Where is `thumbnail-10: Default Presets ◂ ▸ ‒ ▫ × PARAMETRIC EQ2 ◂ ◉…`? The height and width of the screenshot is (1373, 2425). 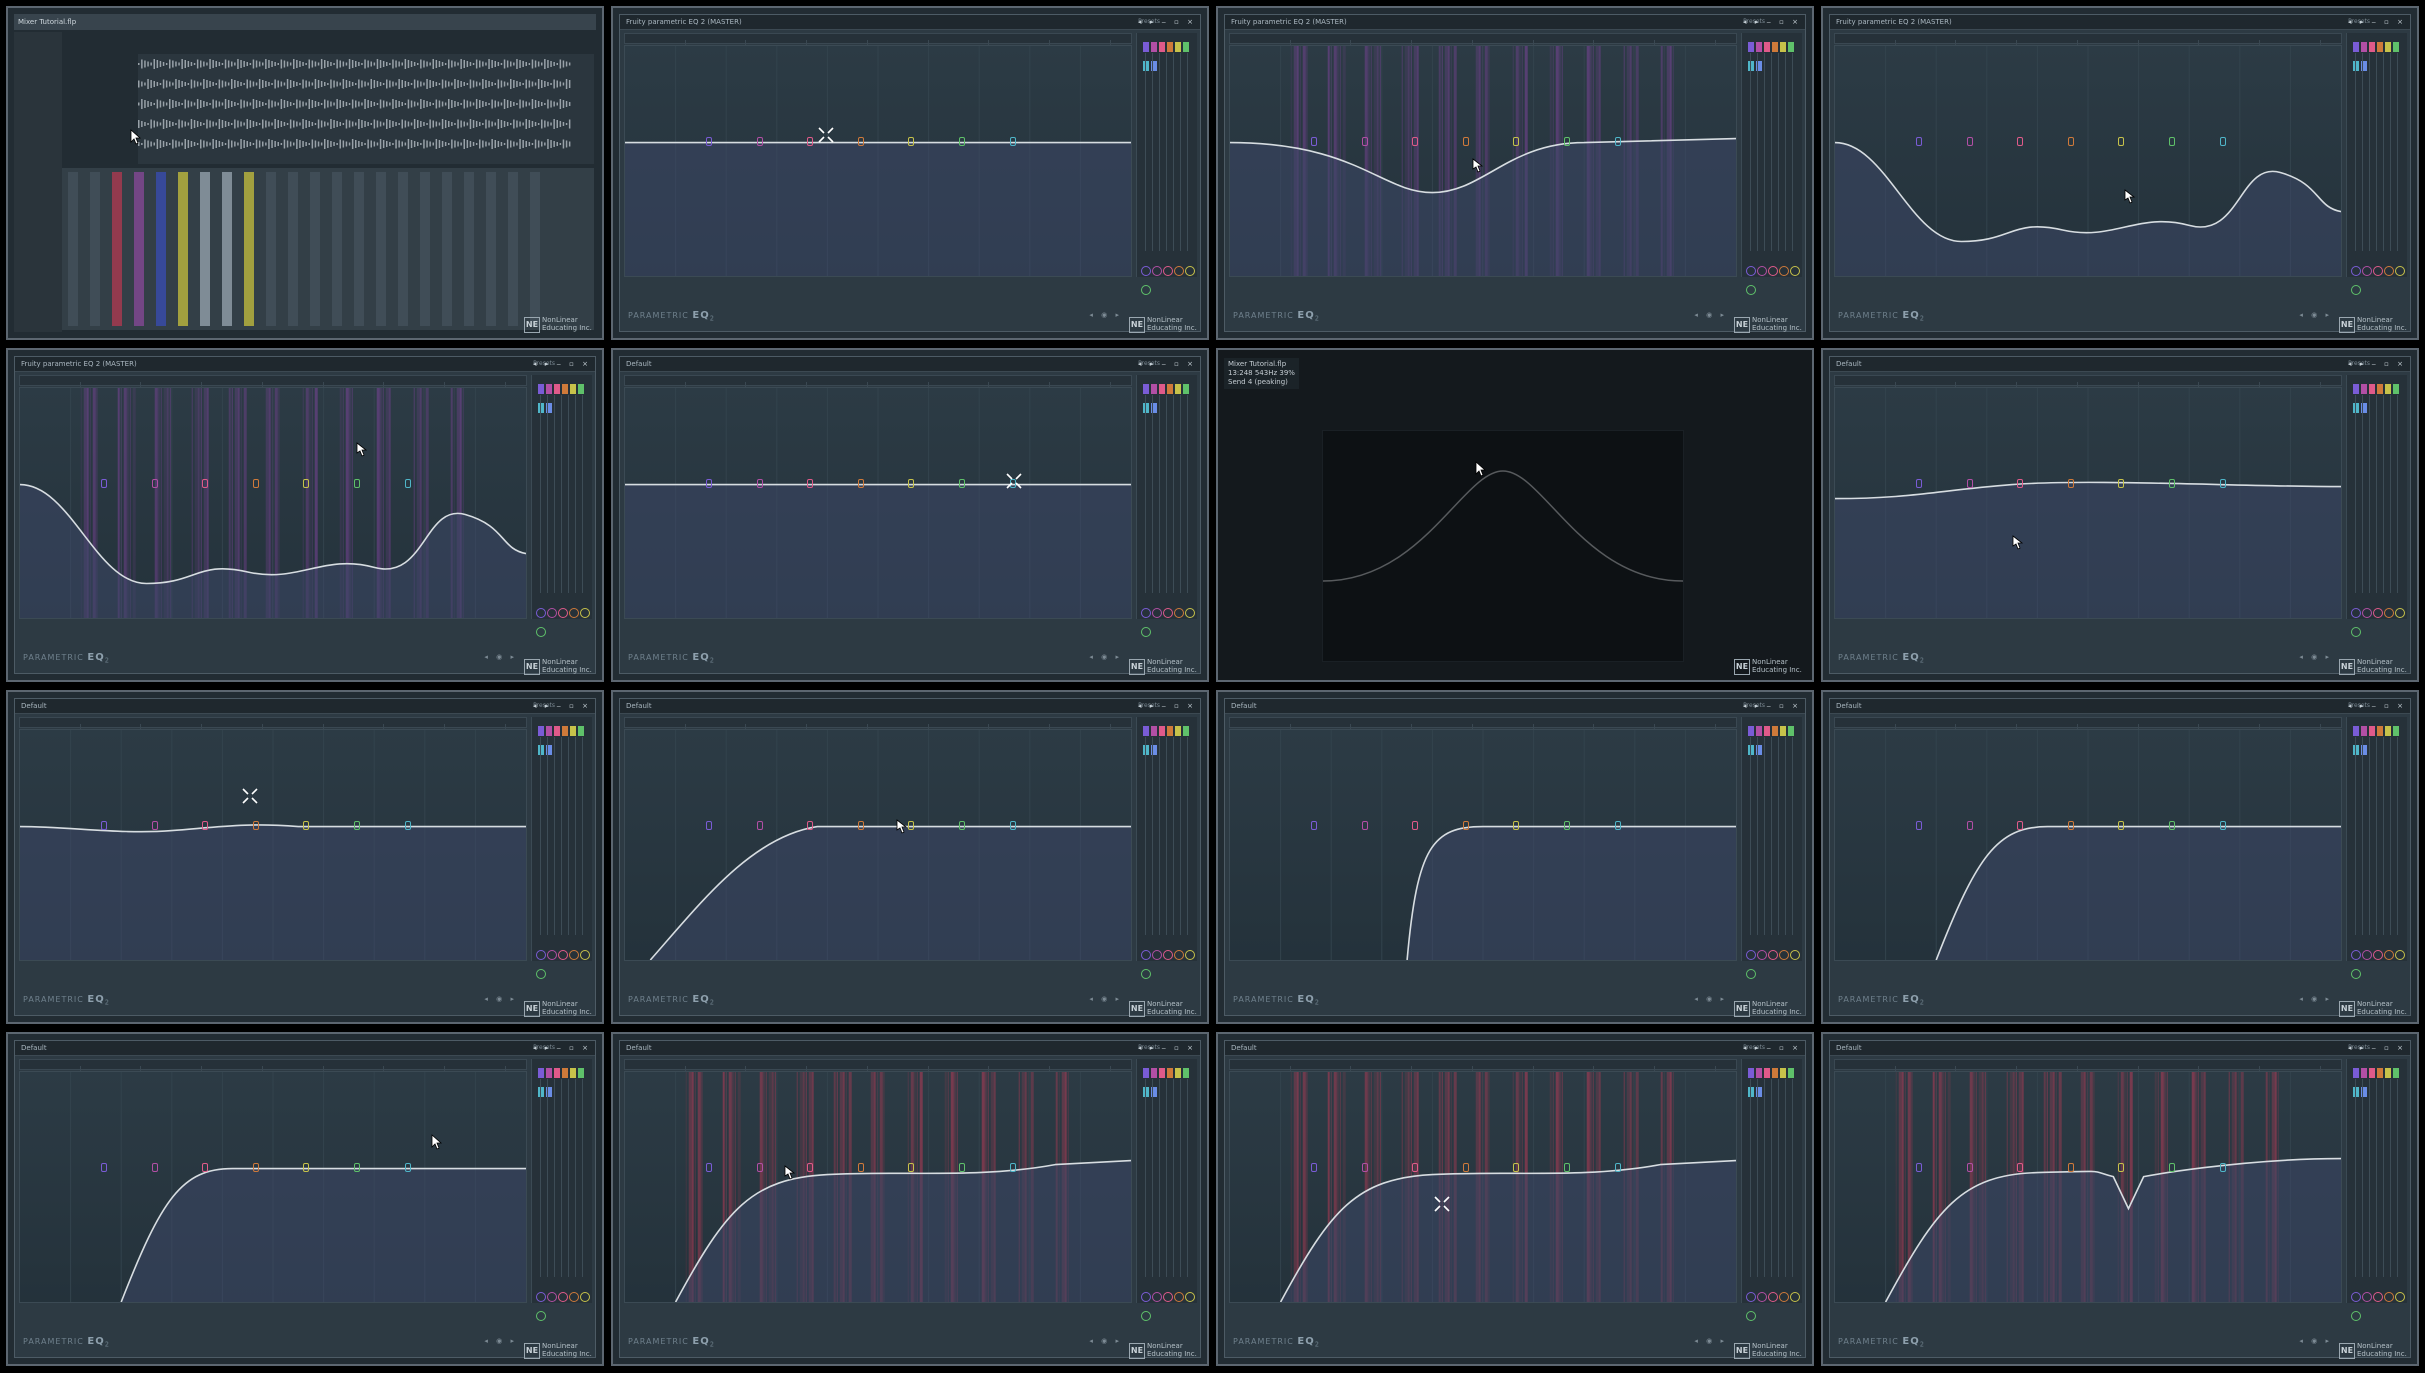
thumbnail-10: Default Presets ◂ ▸ ‒ ▫ × PARAMETRIC EQ2 ◂ ◉… is located at coordinates (910, 857).